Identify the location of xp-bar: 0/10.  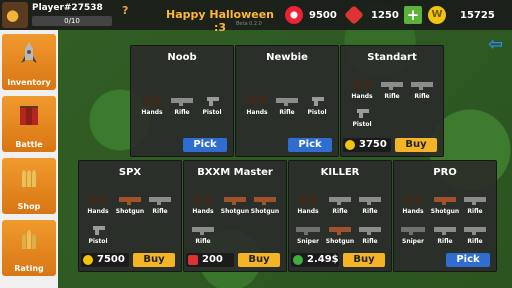
(72, 21).